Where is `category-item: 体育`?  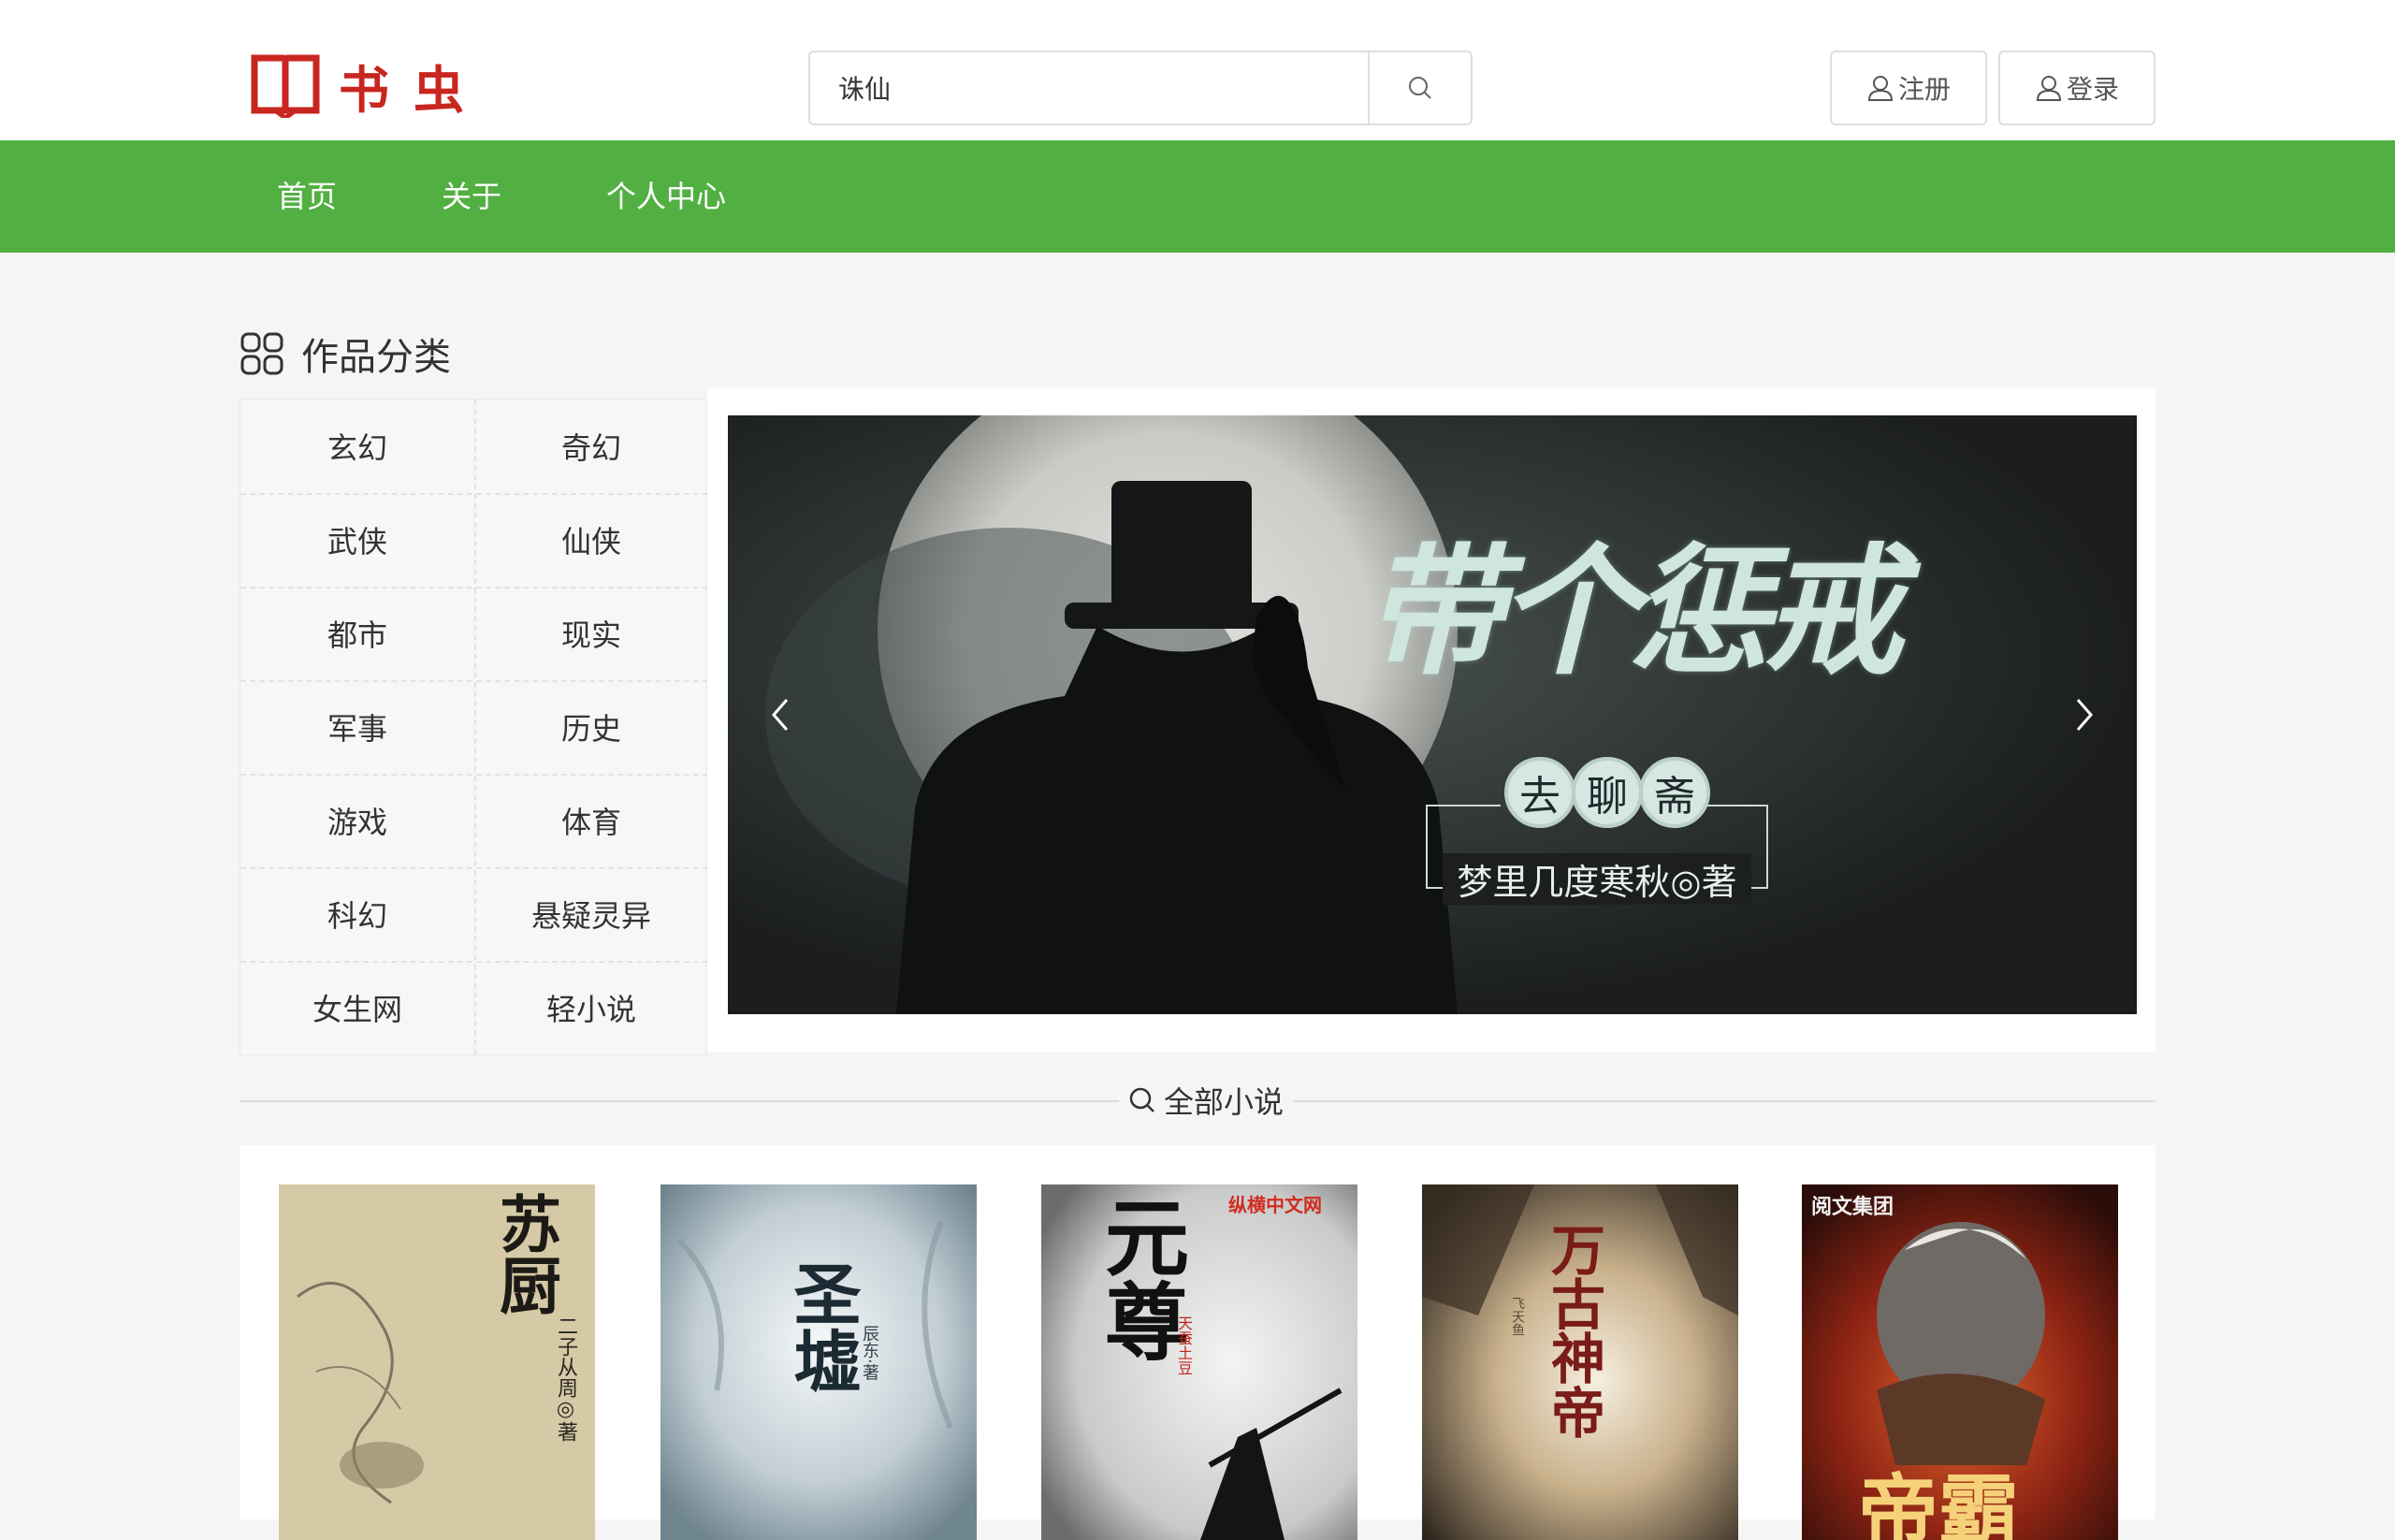 category-item: 体育 is located at coordinates (591, 821).